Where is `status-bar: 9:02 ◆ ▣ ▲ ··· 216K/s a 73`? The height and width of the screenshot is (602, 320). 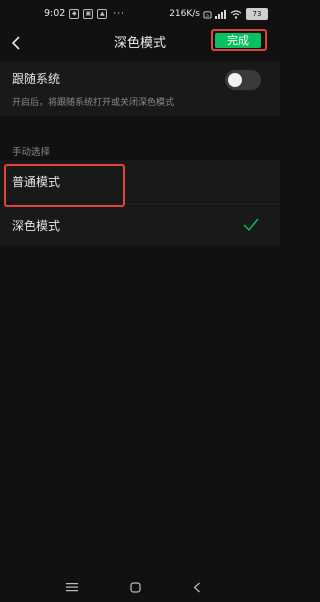 status-bar: 9:02 ◆ ▣ ▲ ··· 216K/s a 73 is located at coordinates (140, 14).